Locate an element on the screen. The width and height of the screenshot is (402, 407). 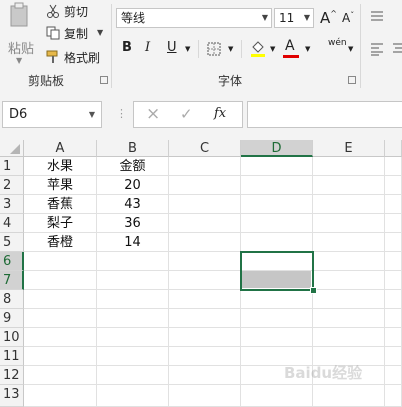
borders-dropdown-icon: ▼ is located at coordinates (230, 49).